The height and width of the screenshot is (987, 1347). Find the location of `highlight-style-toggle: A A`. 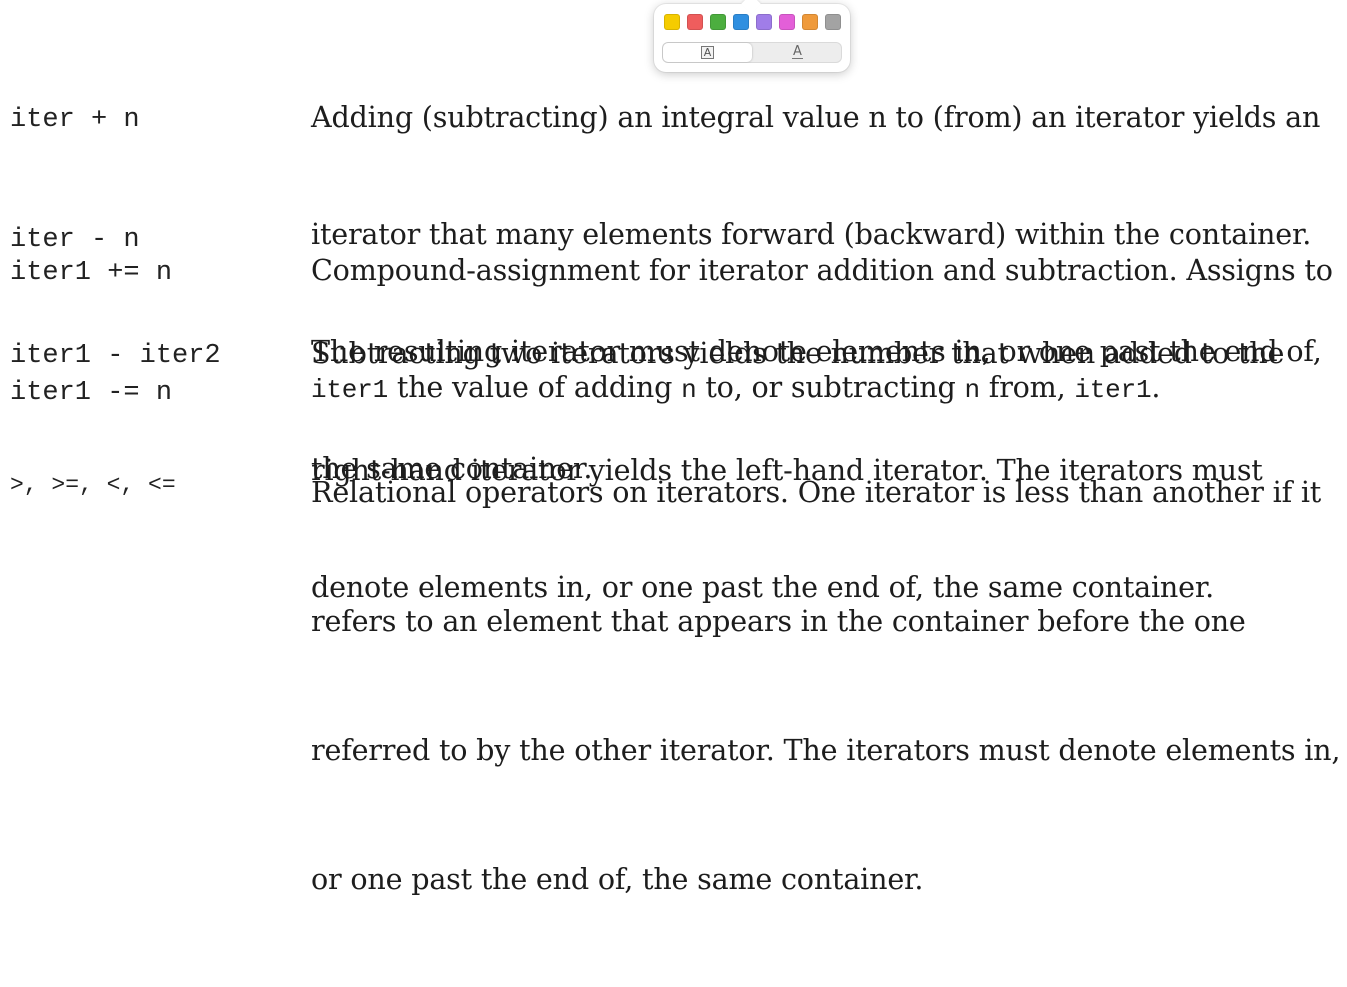

highlight-style-toggle: A A is located at coordinates (752, 52).